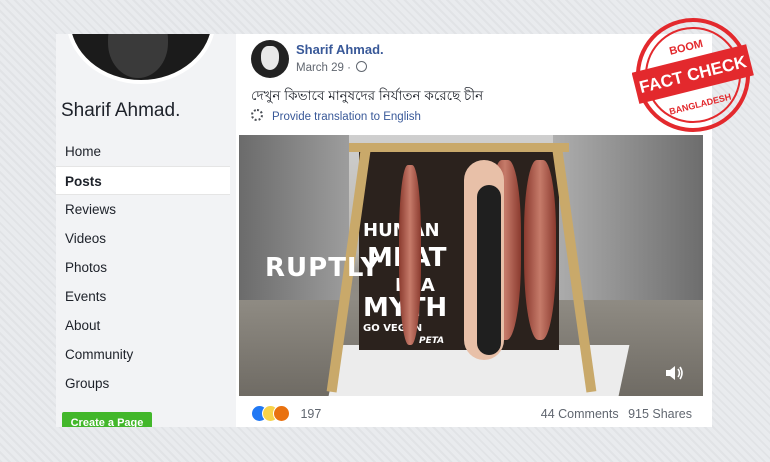  Describe the element at coordinates (660, 414) in the screenshot. I see `shares-count: 915 Shares` at that location.